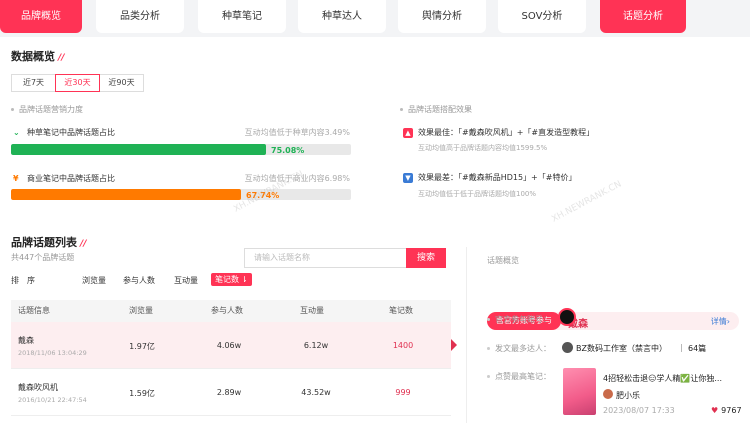  I want to click on tab-seeding-notes: 种草笔记, so click(242, 16).